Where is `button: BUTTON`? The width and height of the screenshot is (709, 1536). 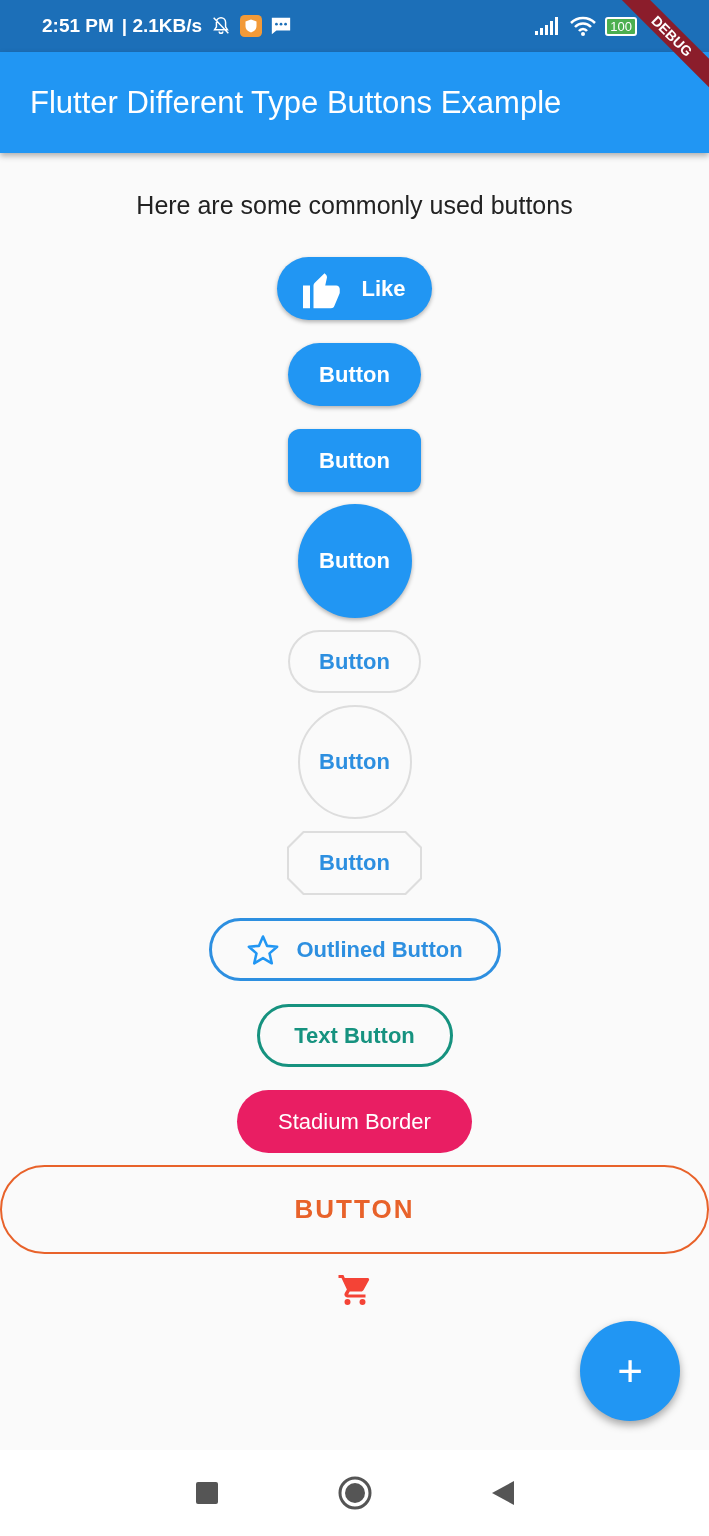
button: BUTTON is located at coordinates (354, 1209).